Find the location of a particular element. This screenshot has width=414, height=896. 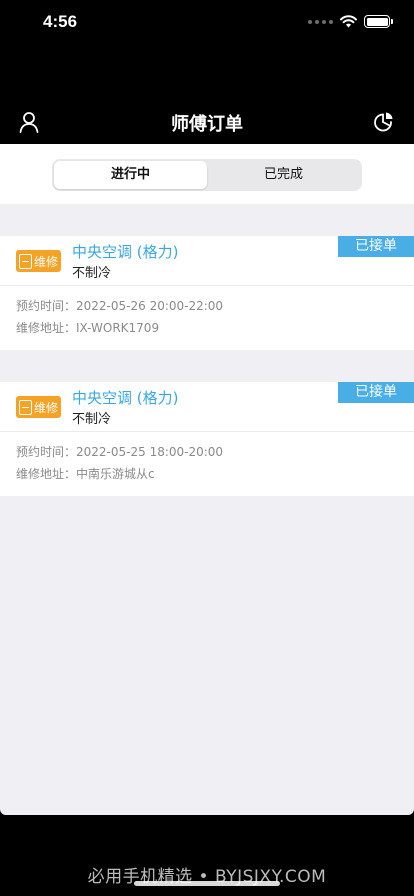

repair-address-value: IX-WORK1709 is located at coordinates (118, 328).